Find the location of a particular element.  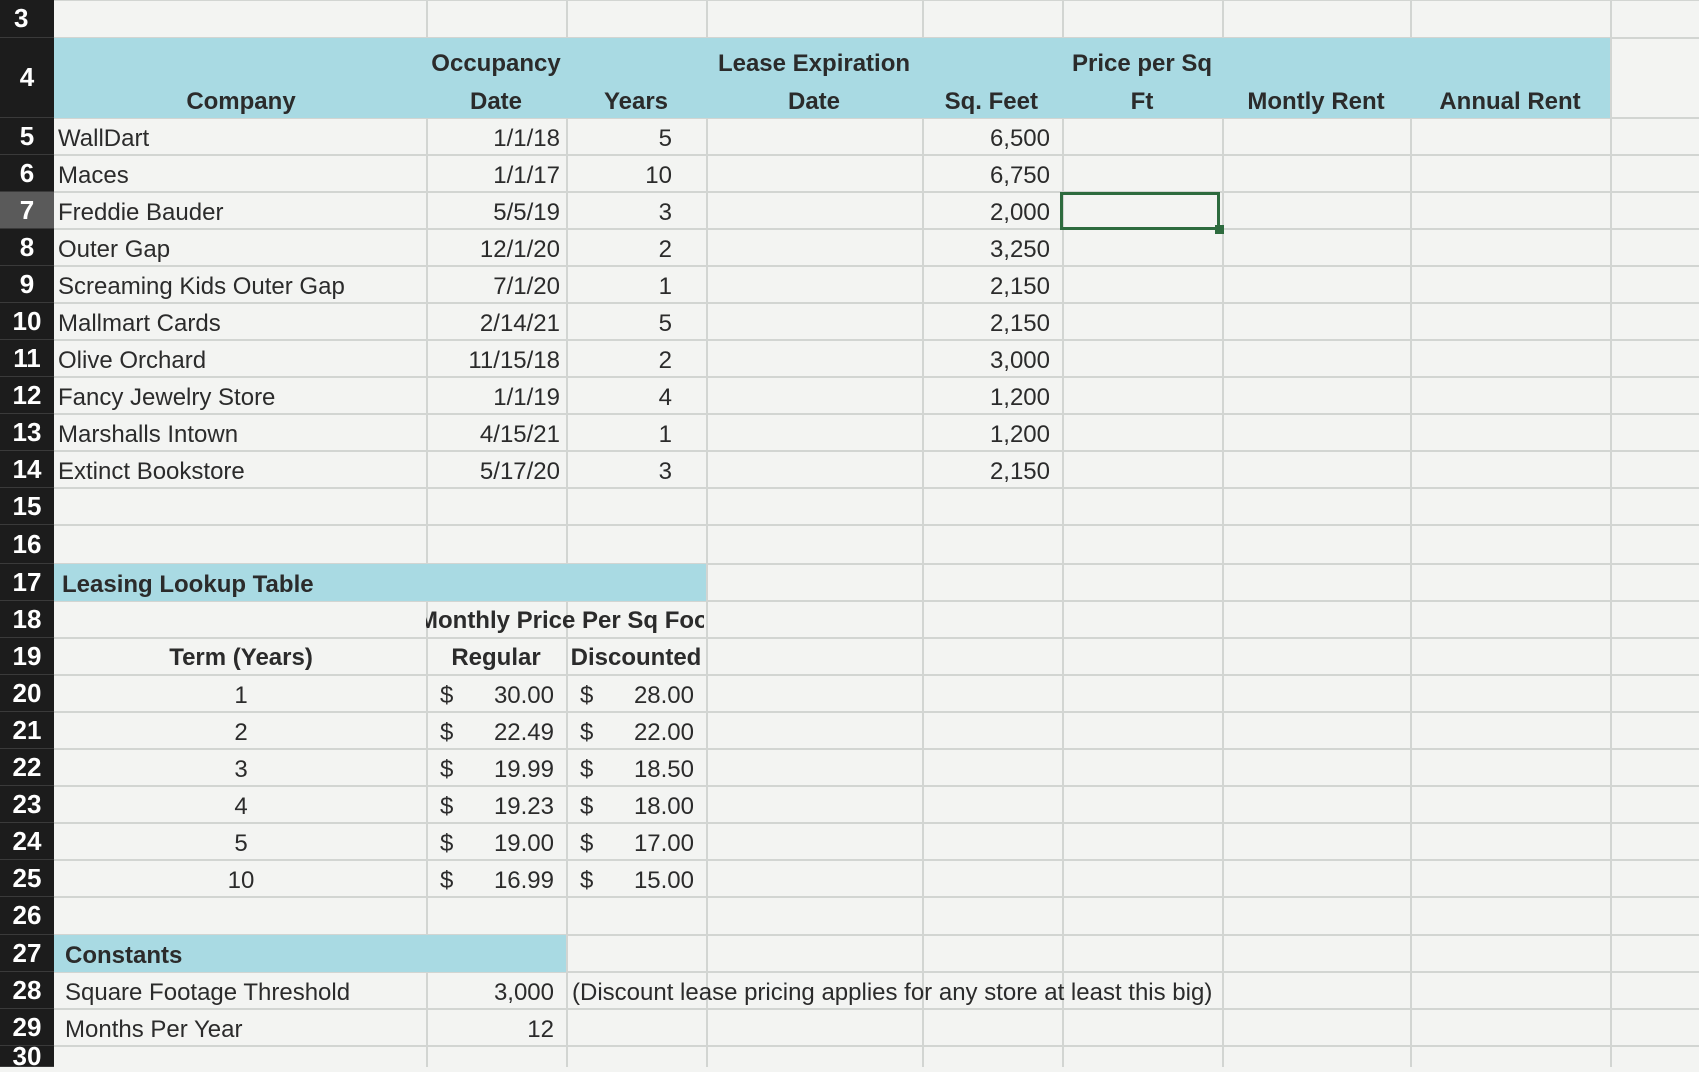

row-header: 8 is located at coordinates (27, 247).